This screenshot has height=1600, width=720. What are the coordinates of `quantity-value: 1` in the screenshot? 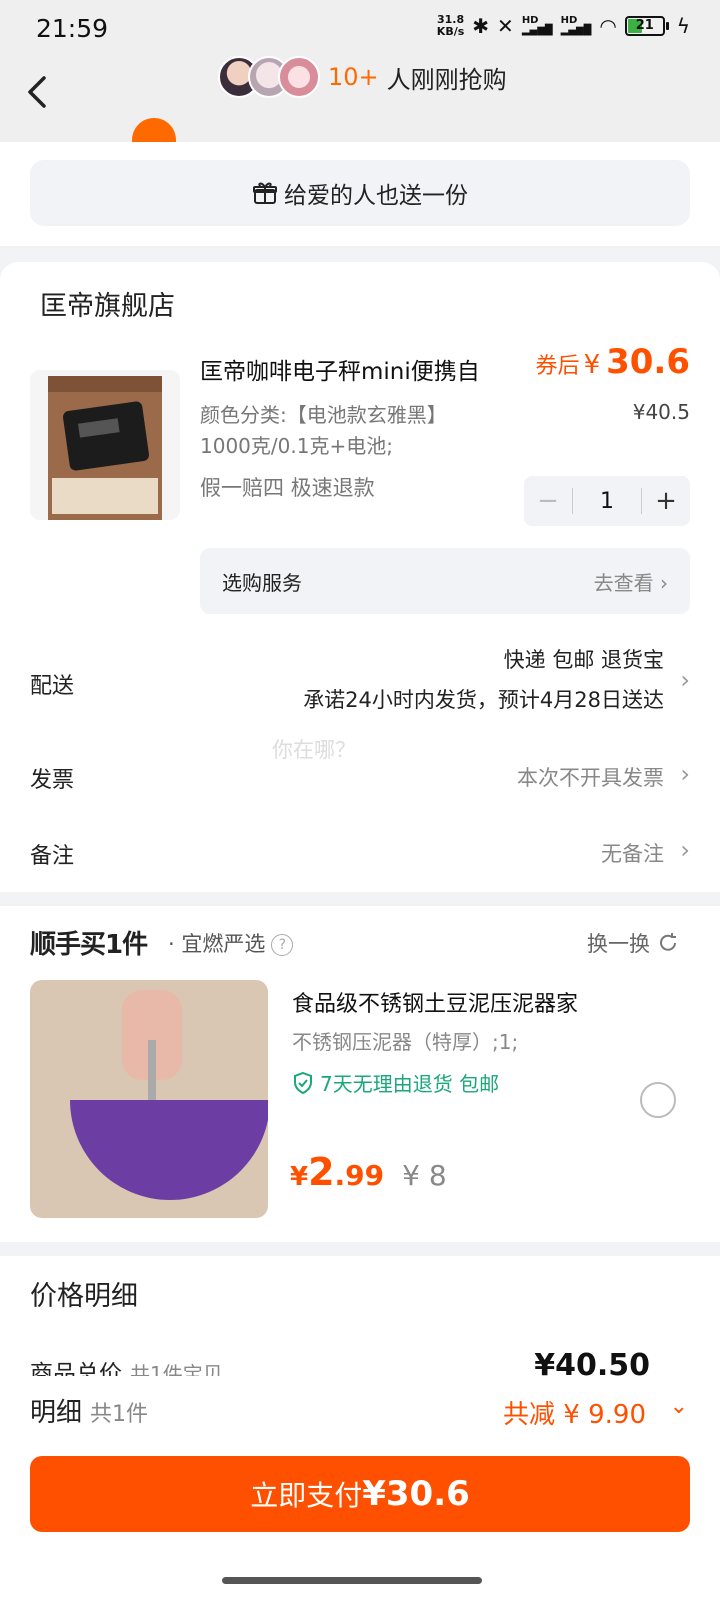 It's located at (607, 501).